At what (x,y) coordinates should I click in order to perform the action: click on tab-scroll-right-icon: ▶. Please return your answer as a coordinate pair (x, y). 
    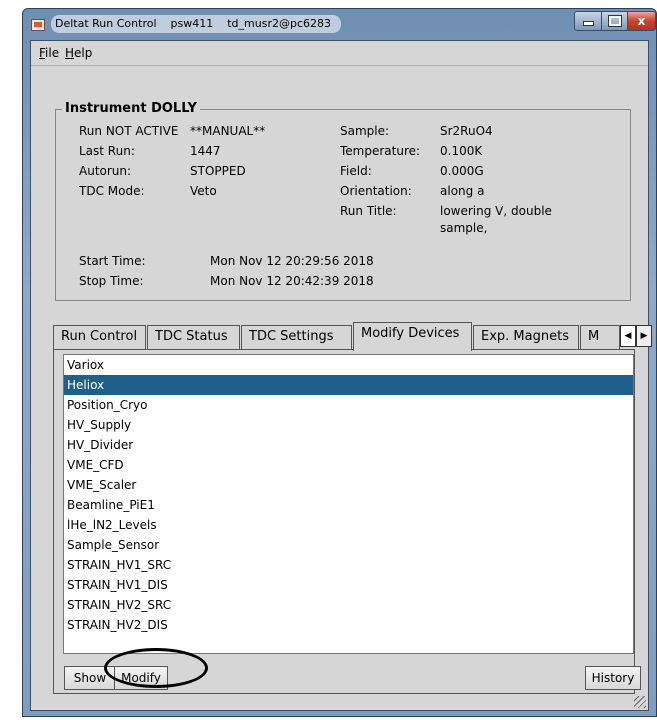
    Looking at the image, I should click on (644, 336).